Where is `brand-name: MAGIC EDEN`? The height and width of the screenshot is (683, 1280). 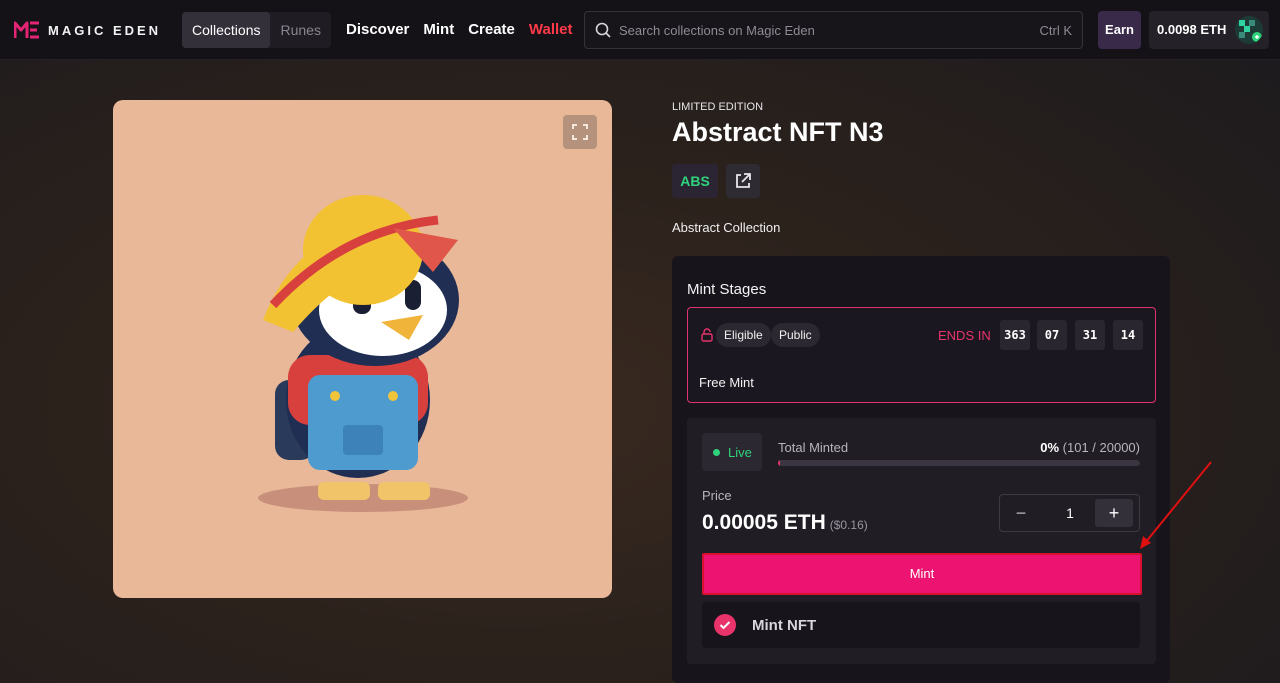
brand-name: MAGIC EDEN is located at coordinates (105, 30).